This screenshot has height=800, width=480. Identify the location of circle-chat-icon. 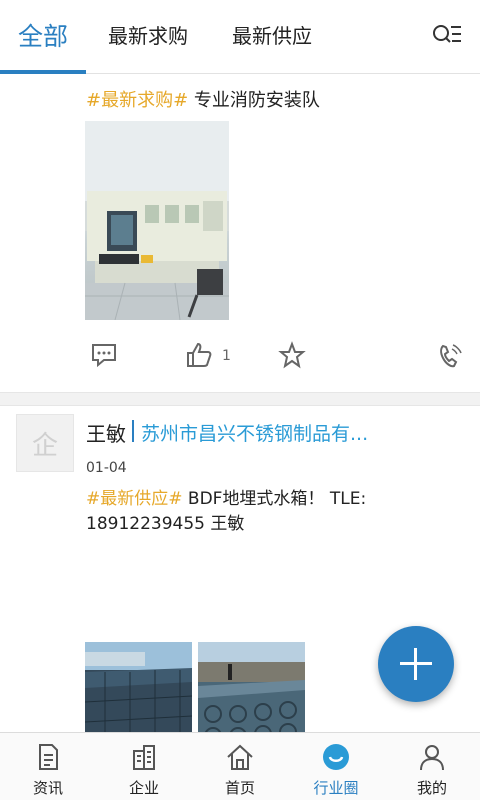
(336, 757).